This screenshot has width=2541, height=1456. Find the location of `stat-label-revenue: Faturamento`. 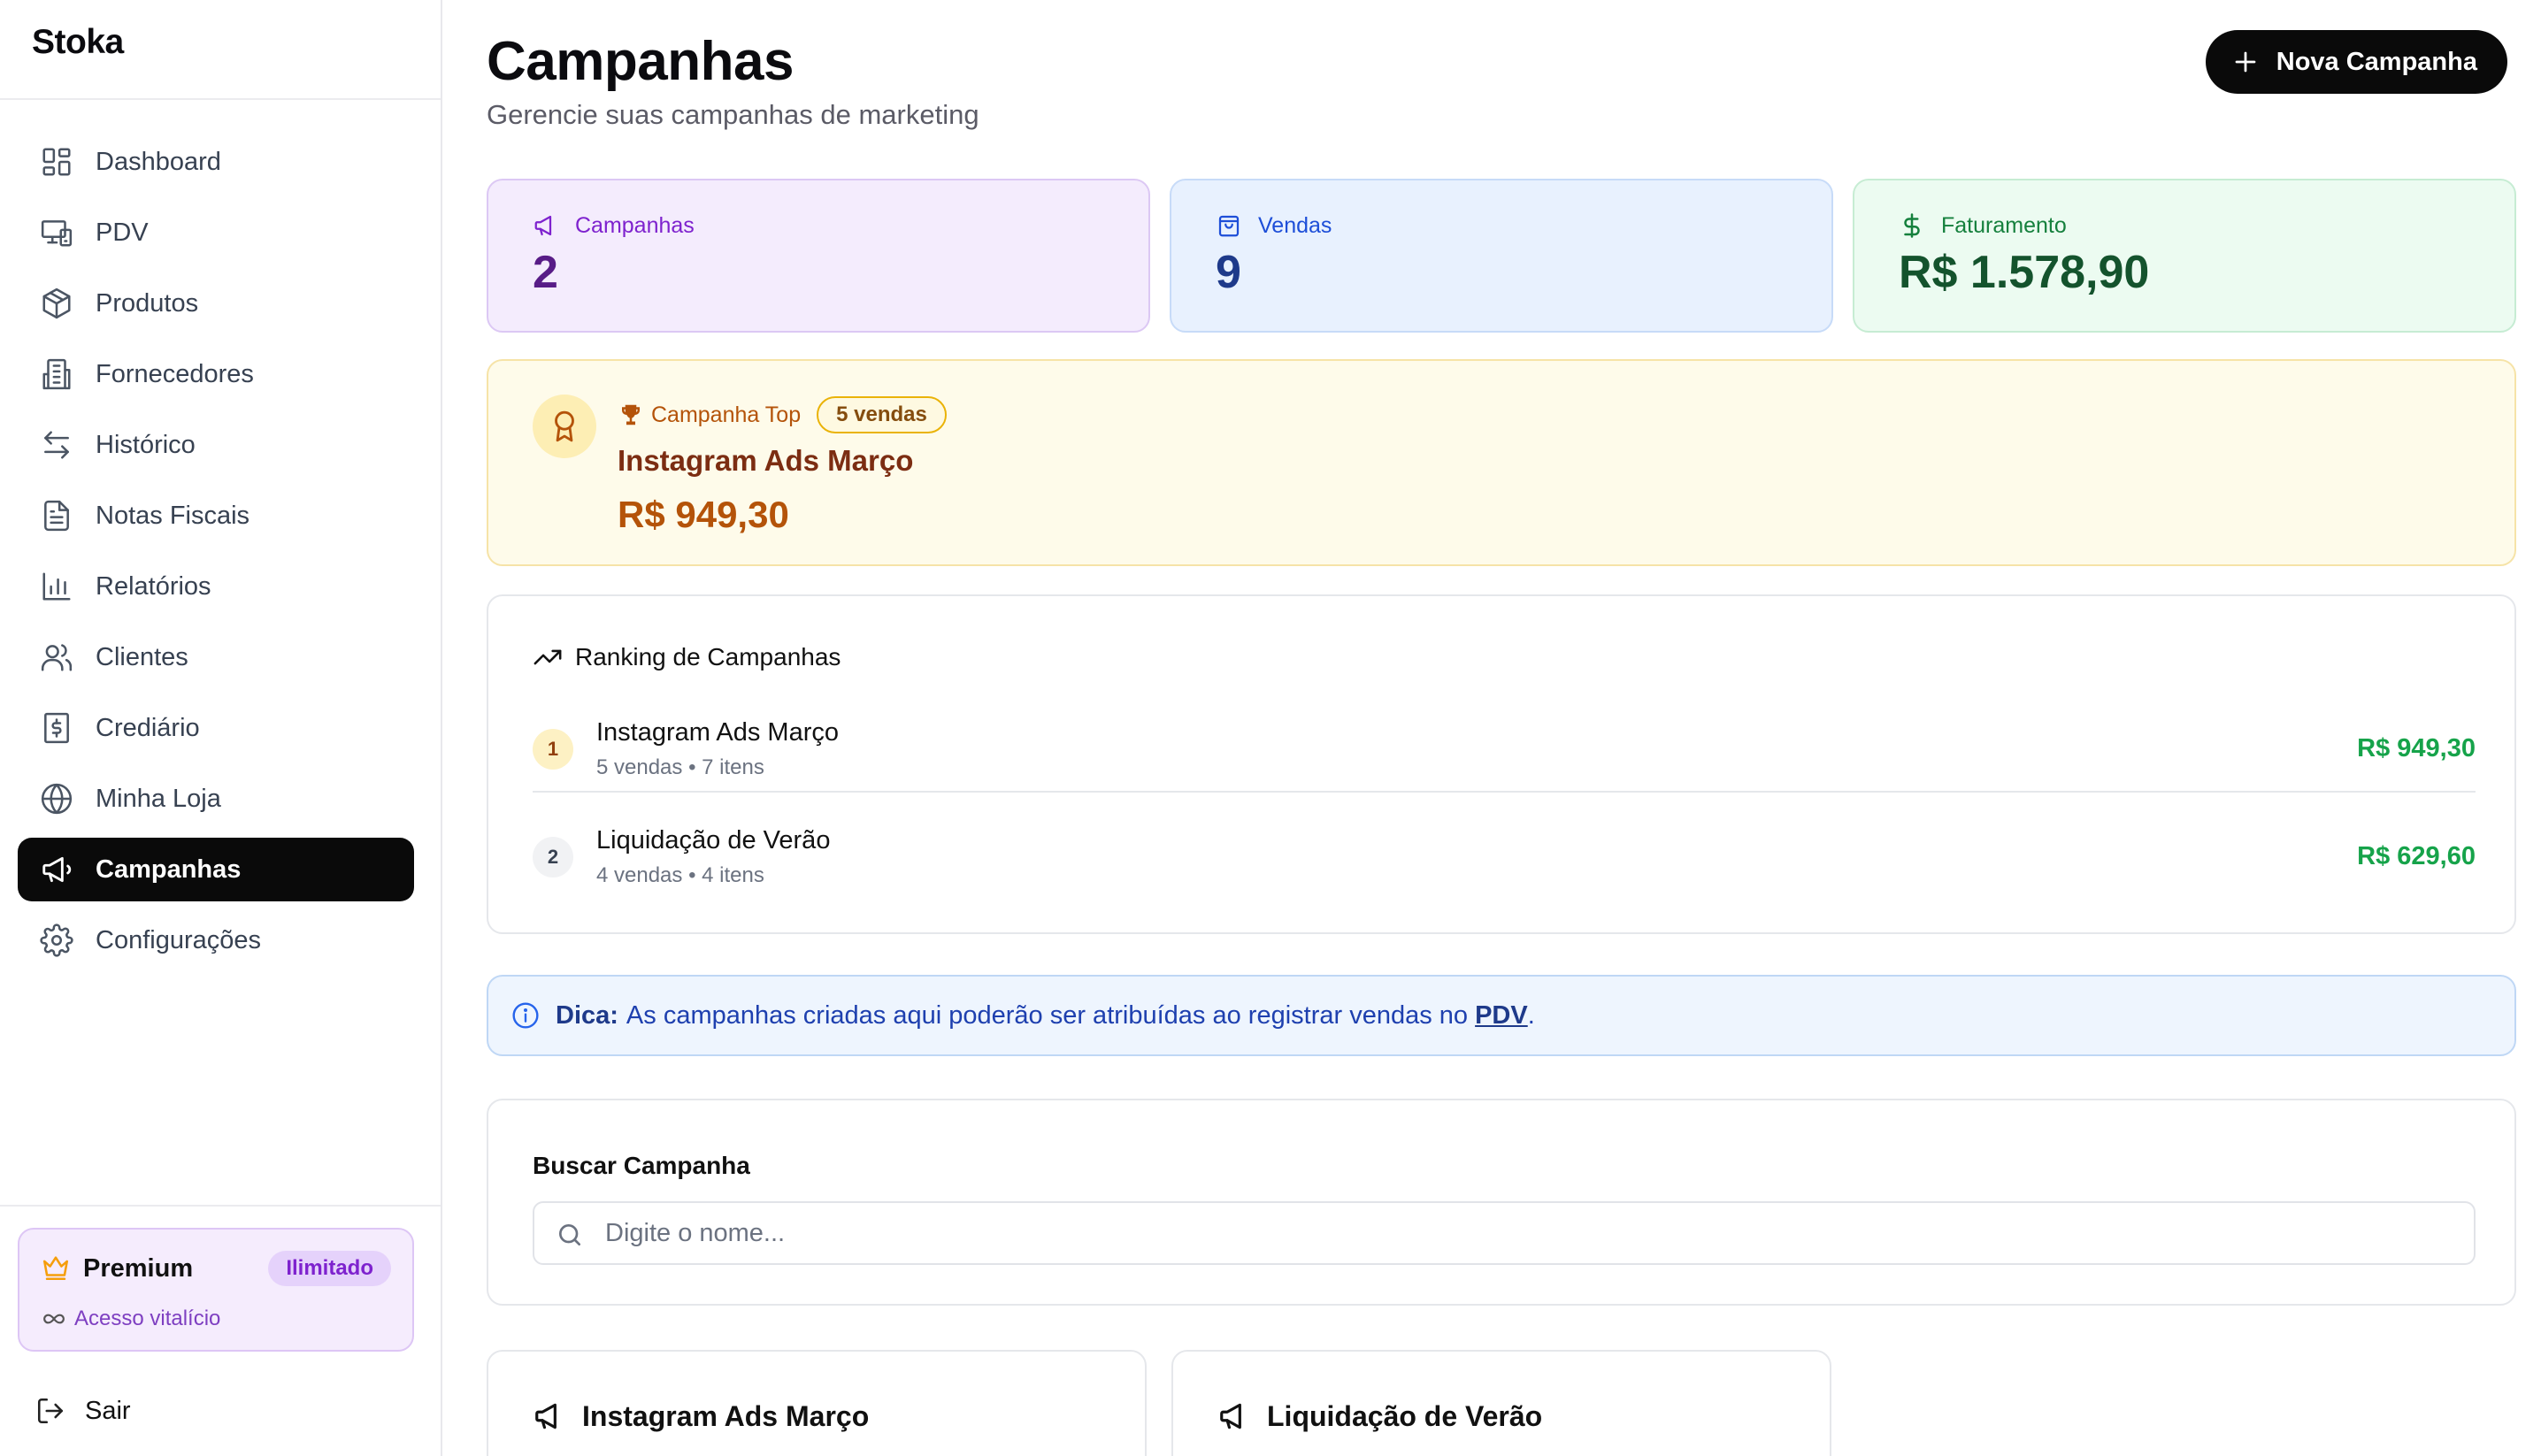

stat-label-revenue: Faturamento is located at coordinates (1983, 225).